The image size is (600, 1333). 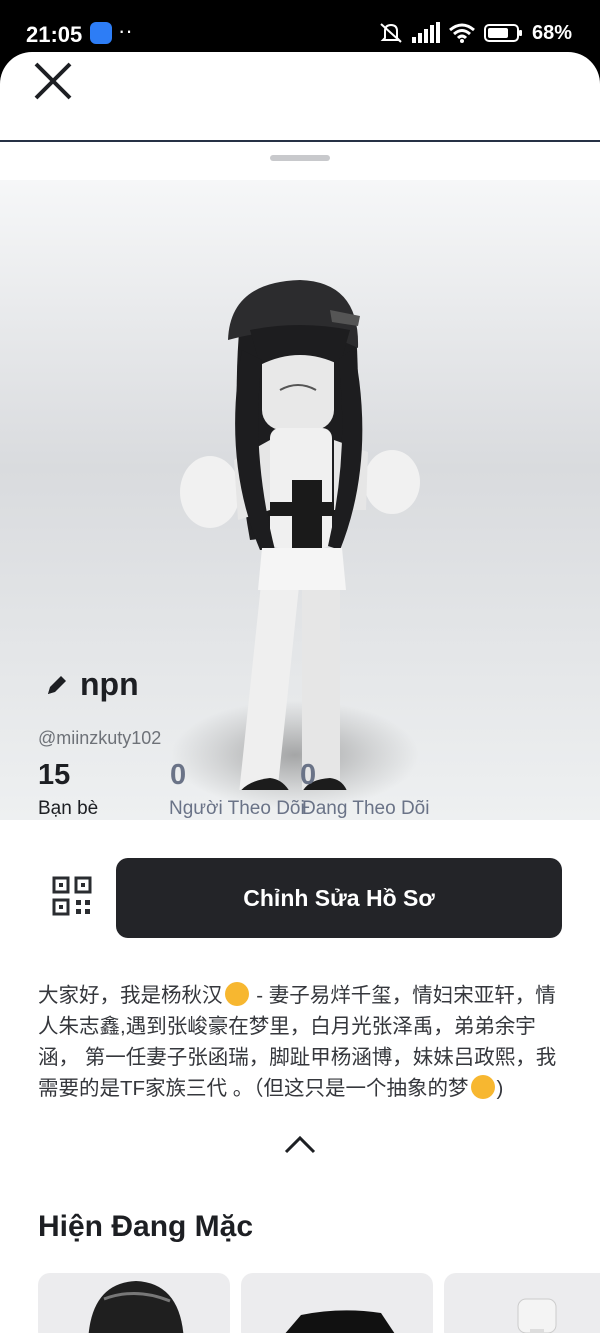 What do you see at coordinates (551, 32) in the screenshot?
I see `battery-percentage: 68%` at bounding box center [551, 32].